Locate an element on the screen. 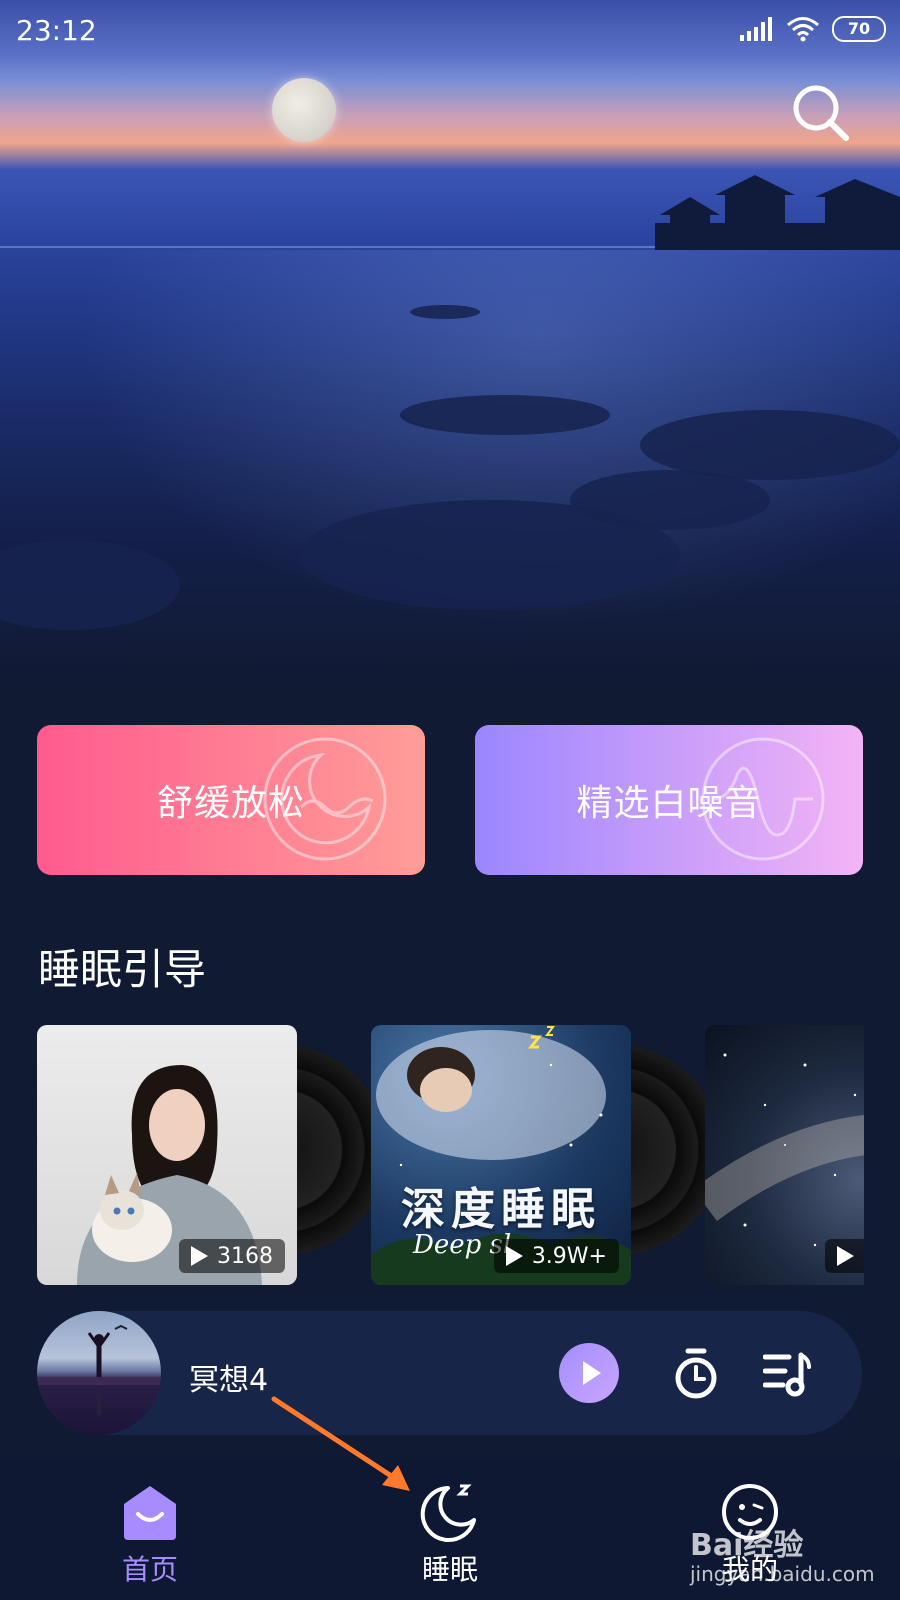 This screenshot has height=1600, width=900. album-cover is located at coordinates (784, 1155).